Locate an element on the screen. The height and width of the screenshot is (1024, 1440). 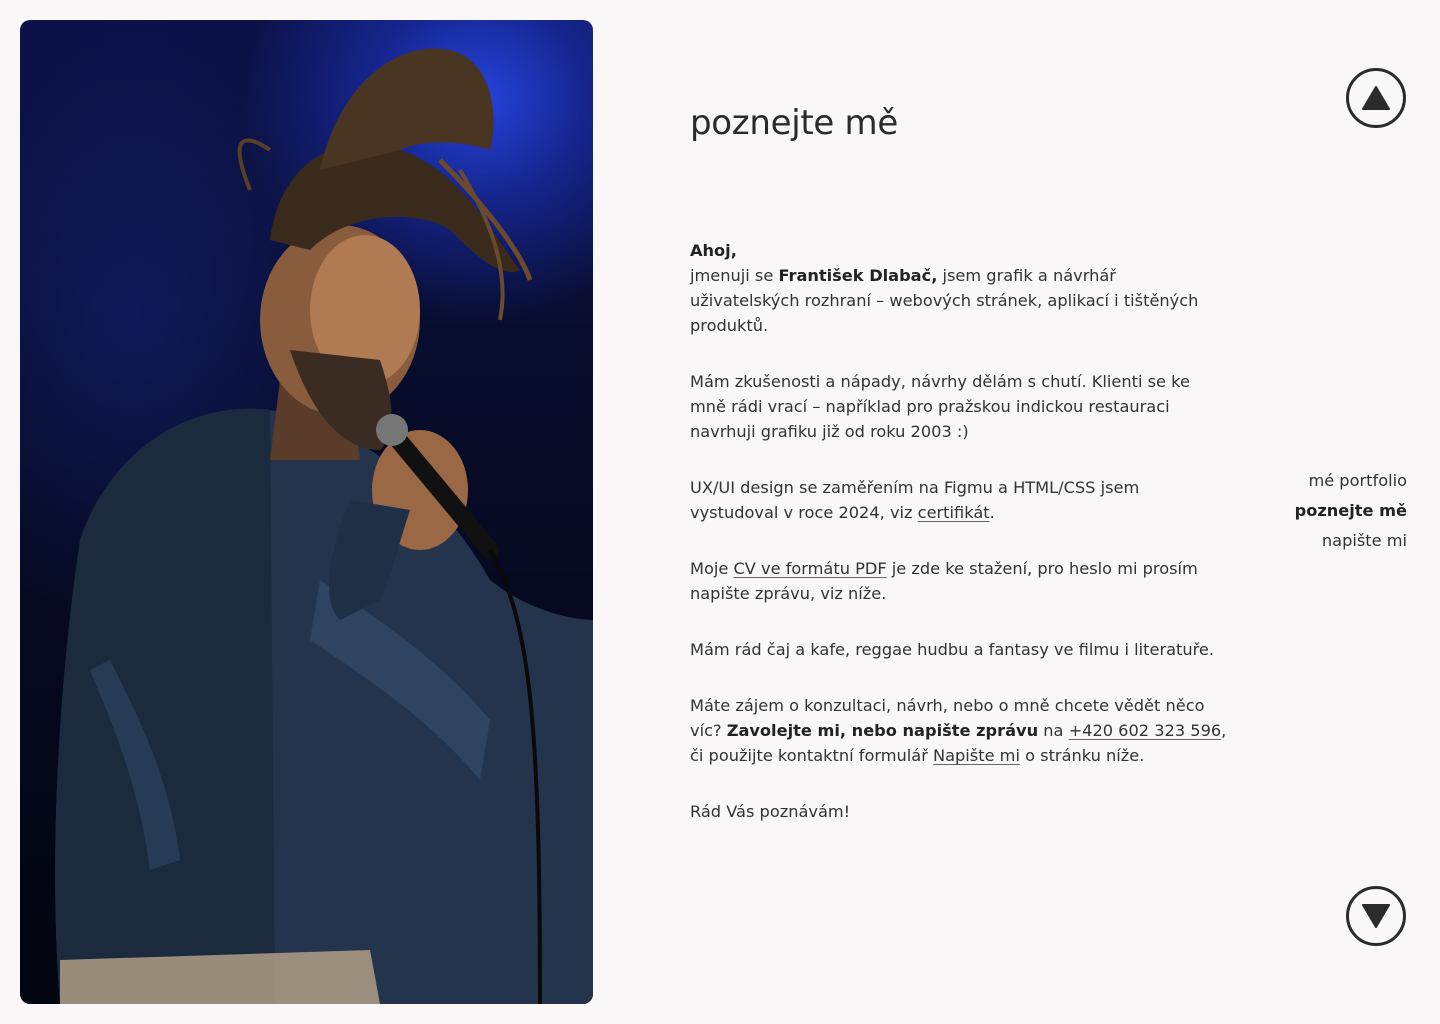
scroll-down-button is located at coordinates (1376, 916).